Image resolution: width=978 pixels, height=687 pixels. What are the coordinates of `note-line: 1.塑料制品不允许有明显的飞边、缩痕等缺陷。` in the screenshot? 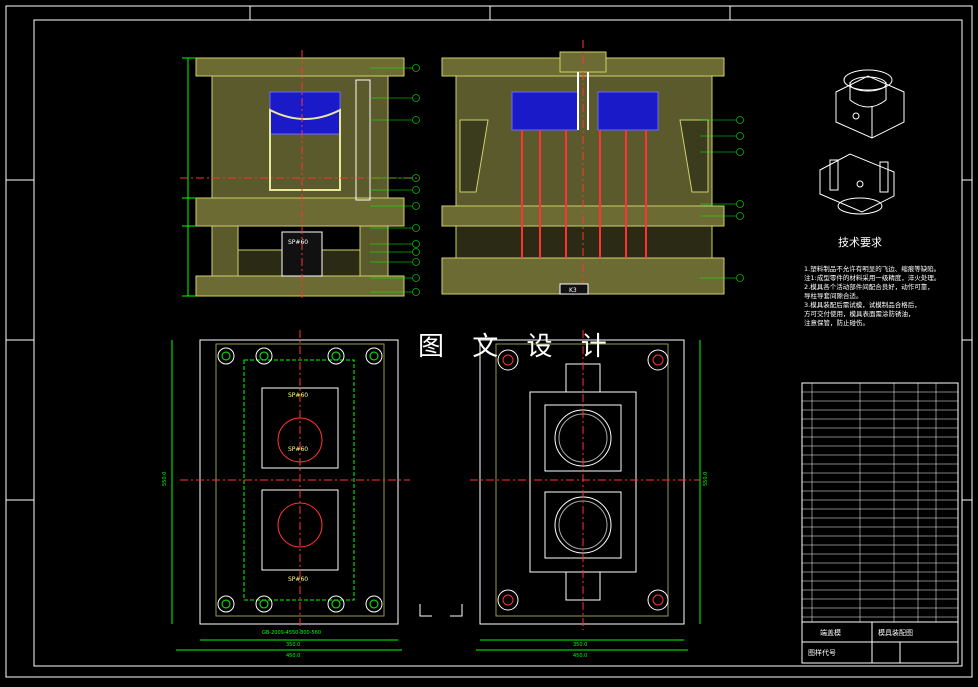 It's located at (872, 269).